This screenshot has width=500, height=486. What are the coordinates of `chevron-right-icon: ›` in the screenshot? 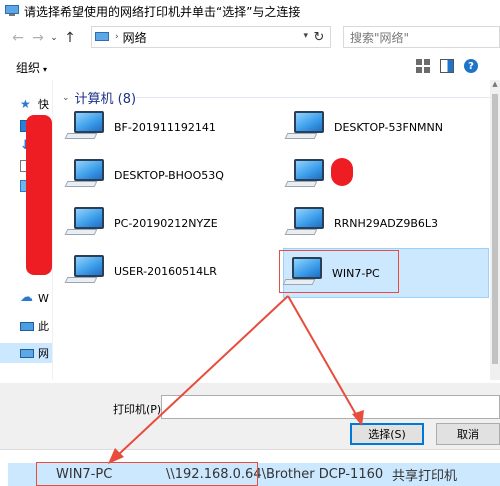 It's located at (117, 37).